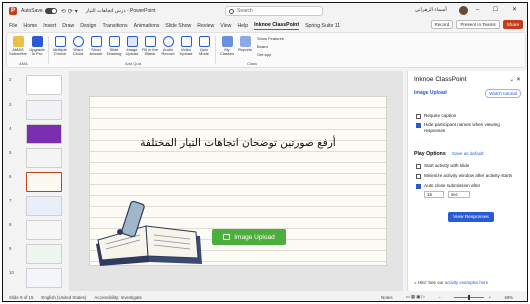 Image resolution: width=530 pixels, height=304 pixels. I want to click on activity-examples-link: activity examples here, so click(466, 282).